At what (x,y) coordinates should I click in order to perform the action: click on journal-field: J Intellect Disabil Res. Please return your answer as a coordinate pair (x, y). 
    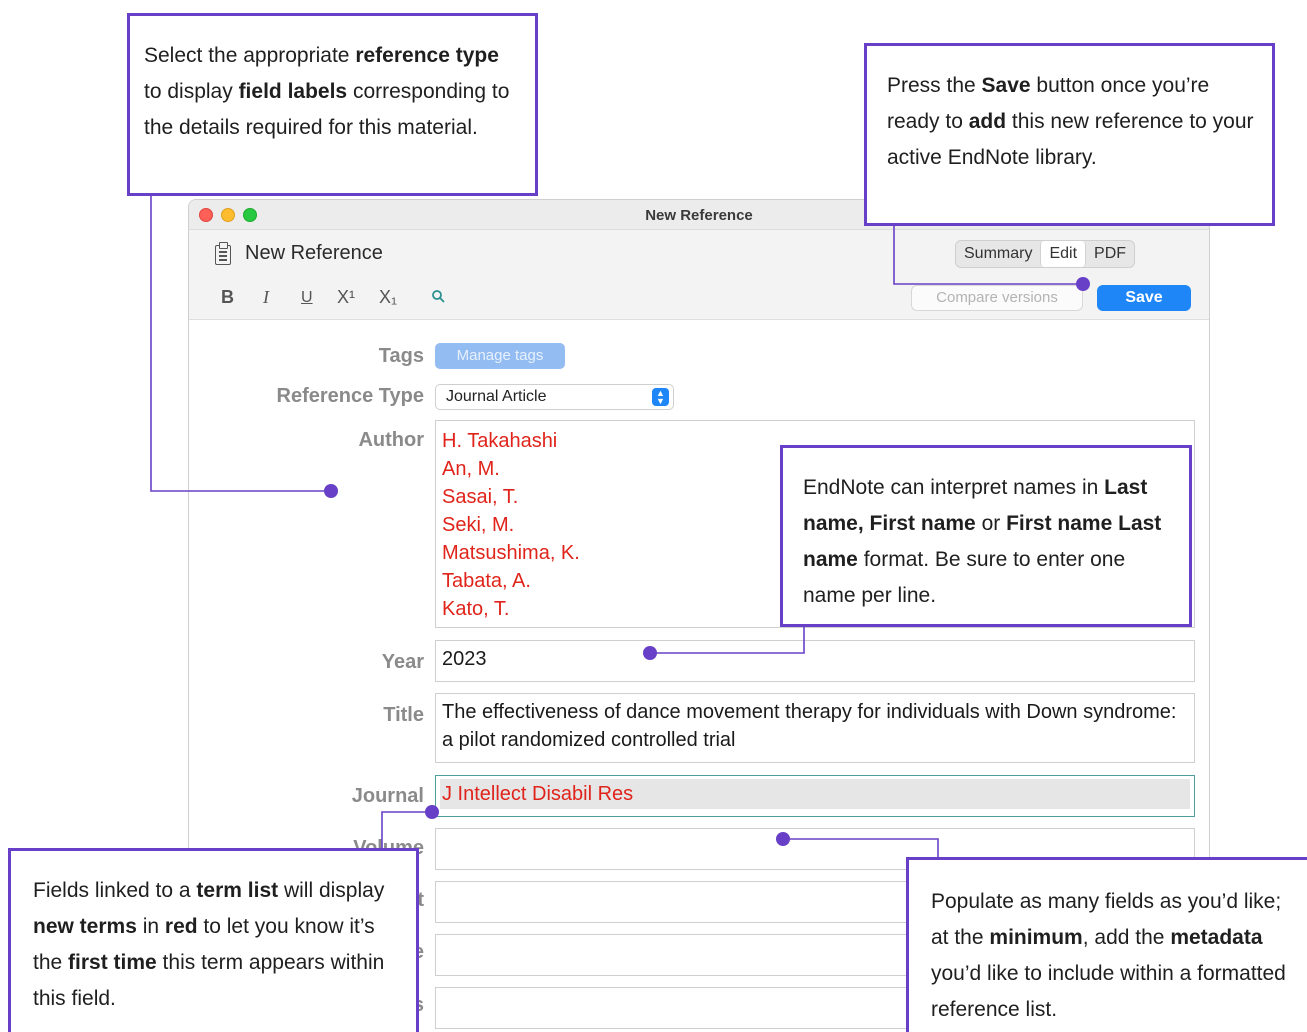
    Looking at the image, I should click on (815, 796).